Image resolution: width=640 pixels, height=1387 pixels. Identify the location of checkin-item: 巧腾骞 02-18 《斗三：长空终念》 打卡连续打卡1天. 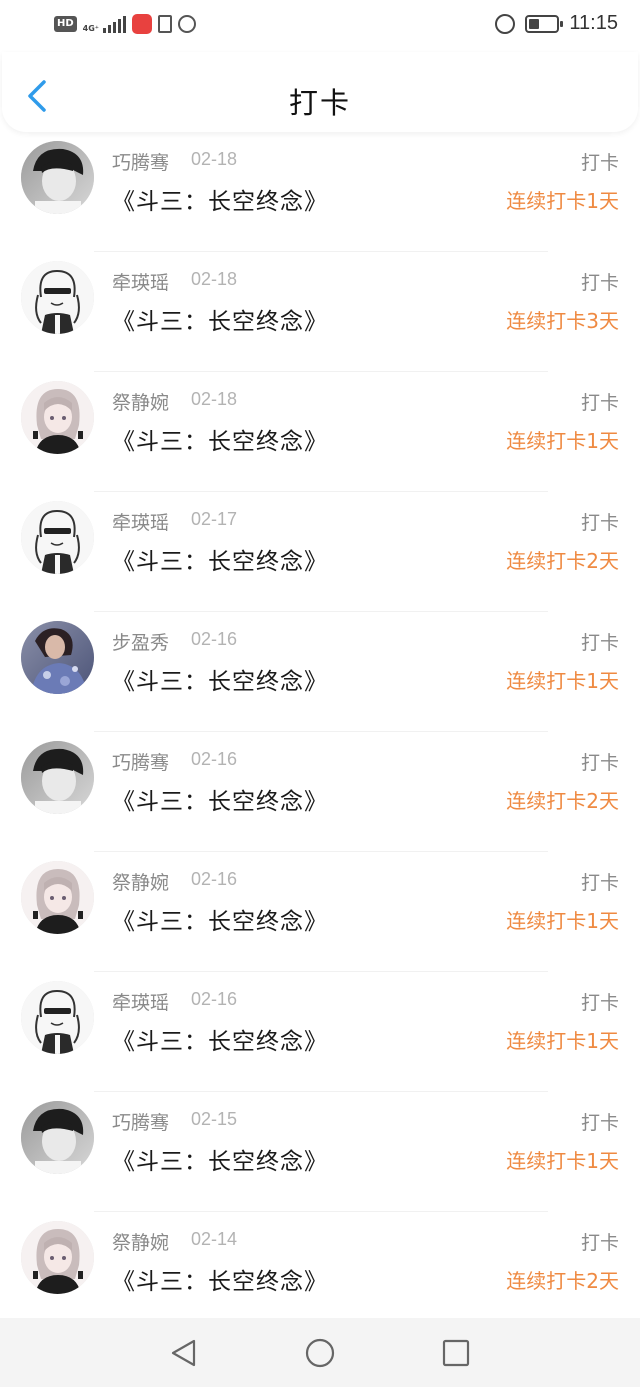
(320, 192).